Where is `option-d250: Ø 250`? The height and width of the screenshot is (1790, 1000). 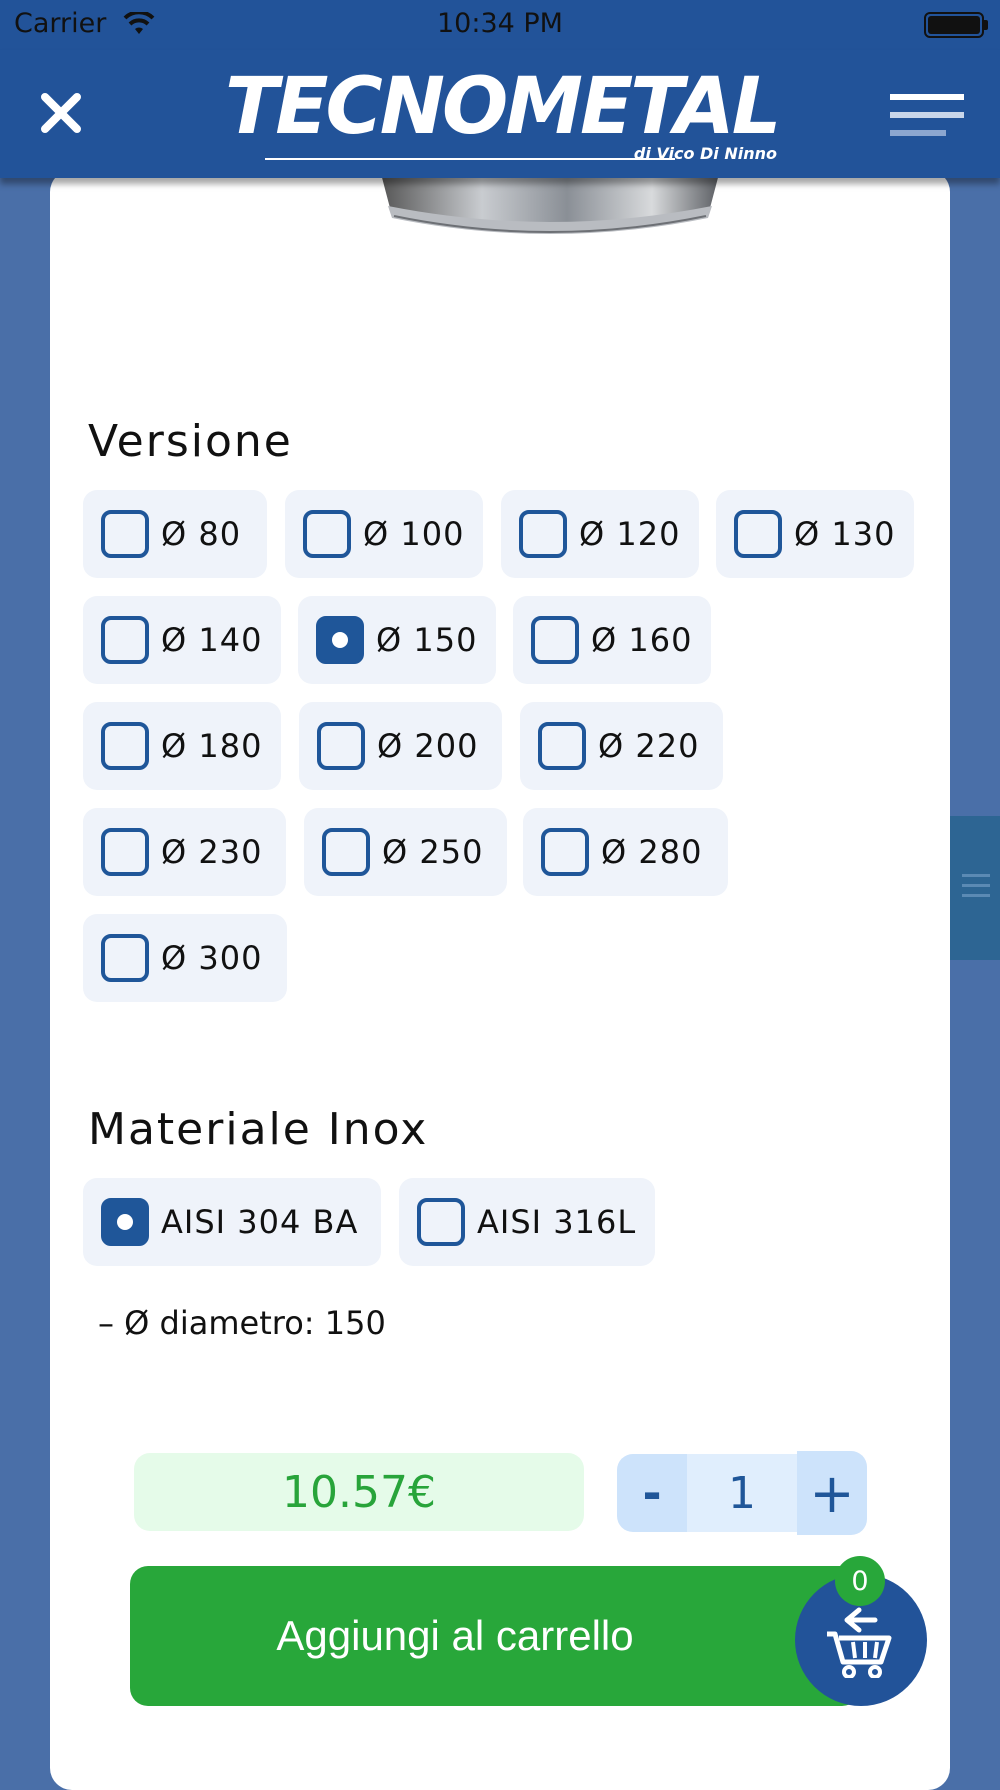
option-d250: Ø 250 is located at coordinates (405, 852).